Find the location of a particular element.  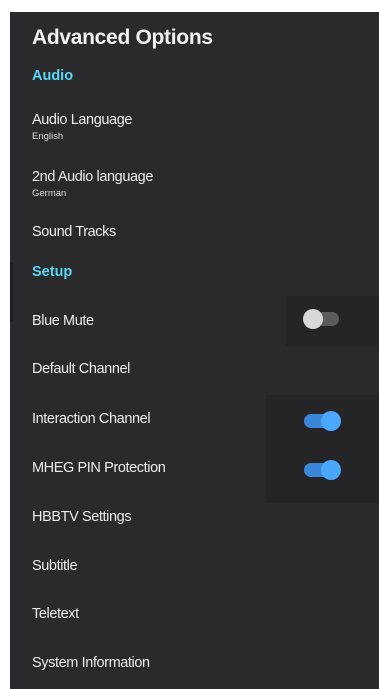

menu-item-second-audio-language: 2nd Audio language German is located at coordinates (194, 187).